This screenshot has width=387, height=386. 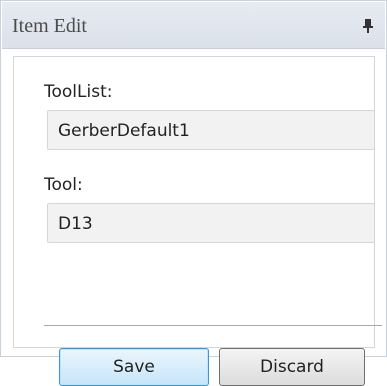 I want to click on tool-value: D13, so click(x=75, y=224).